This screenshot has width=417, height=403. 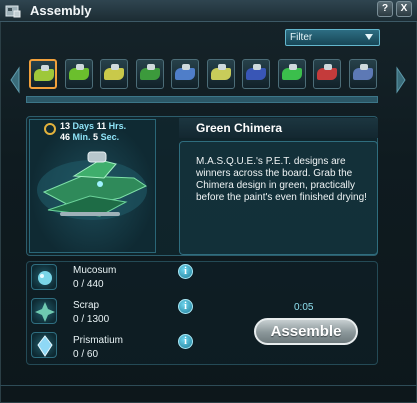 What do you see at coordinates (202, 99) in the screenshot?
I see `carousel-scrollbar` at bounding box center [202, 99].